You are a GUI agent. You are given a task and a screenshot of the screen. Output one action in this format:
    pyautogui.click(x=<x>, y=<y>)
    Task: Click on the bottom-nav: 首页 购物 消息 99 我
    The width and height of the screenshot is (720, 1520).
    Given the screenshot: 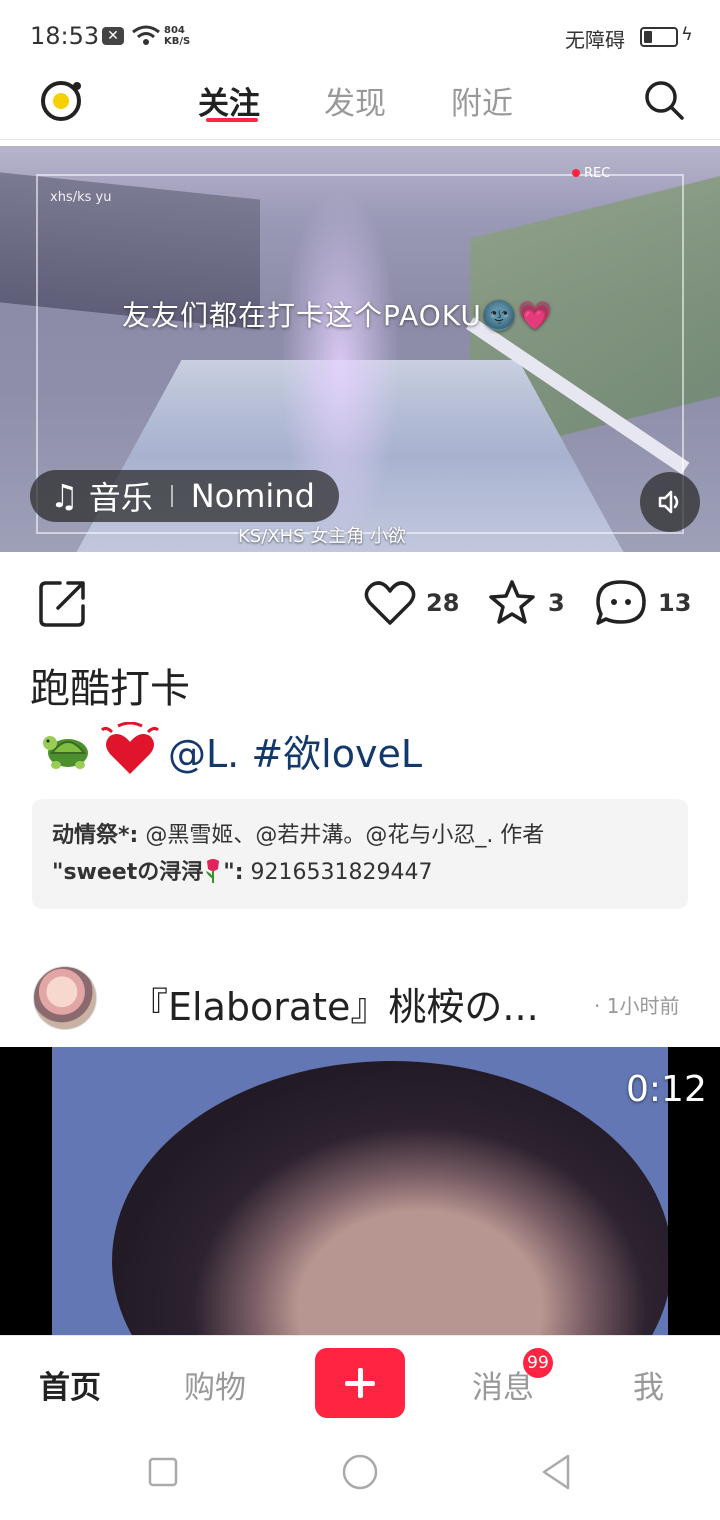 What is the action you would take?
    pyautogui.click(x=360, y=1382)
    